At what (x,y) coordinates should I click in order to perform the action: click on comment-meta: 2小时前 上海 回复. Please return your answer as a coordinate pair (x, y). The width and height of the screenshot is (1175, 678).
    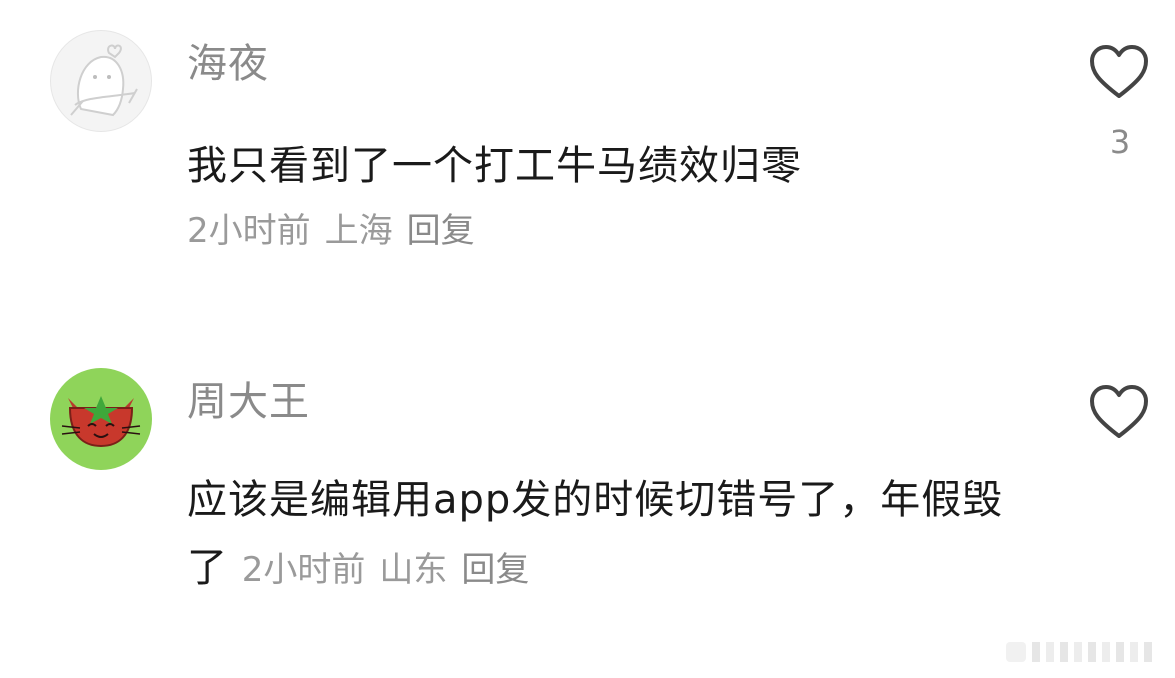
    Looking at the image, I should click on (338, 231).